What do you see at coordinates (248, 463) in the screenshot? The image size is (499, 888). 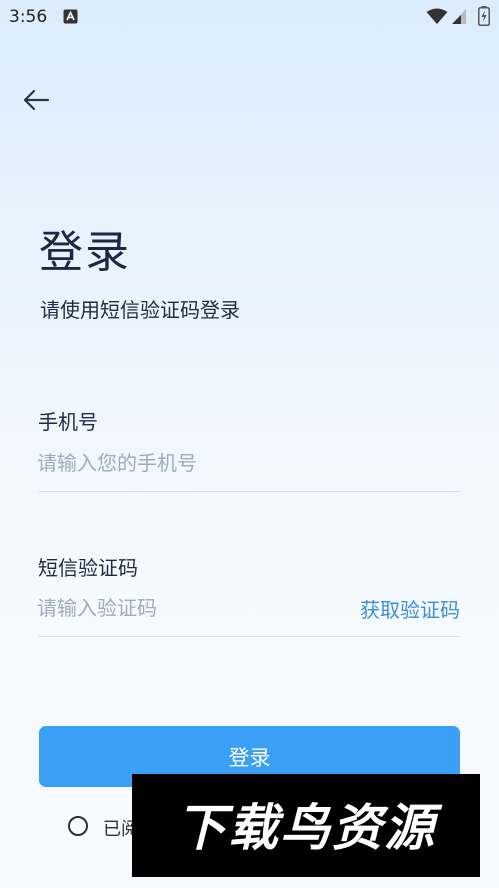 I see `phone-input` at bounding box center [248, 463].